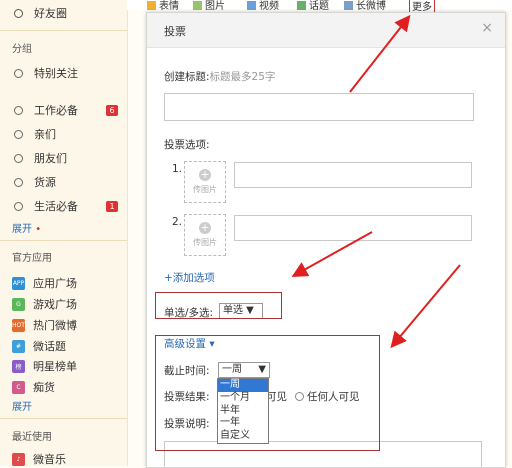  I want to click on arrow-to-more, so click(380, 53).